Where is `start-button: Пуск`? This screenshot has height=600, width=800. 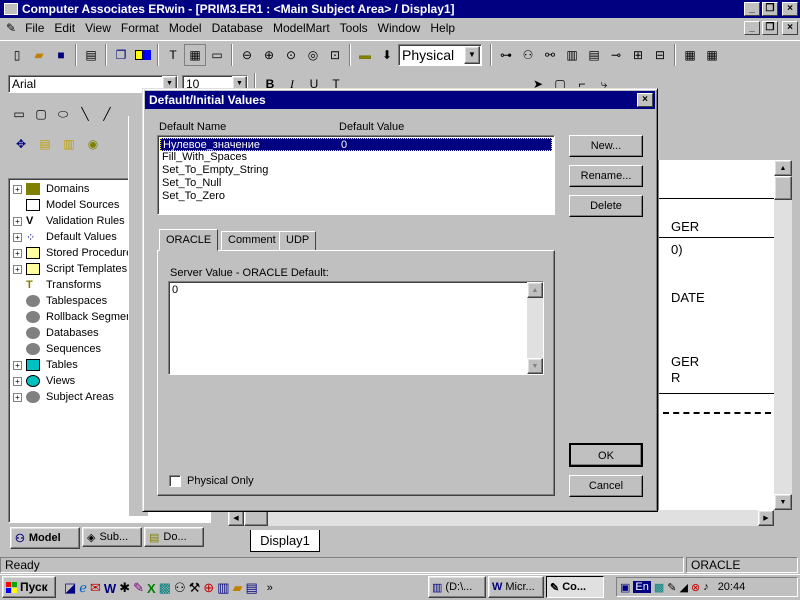 start-button: Пуск is located at coordinates (29, 587).